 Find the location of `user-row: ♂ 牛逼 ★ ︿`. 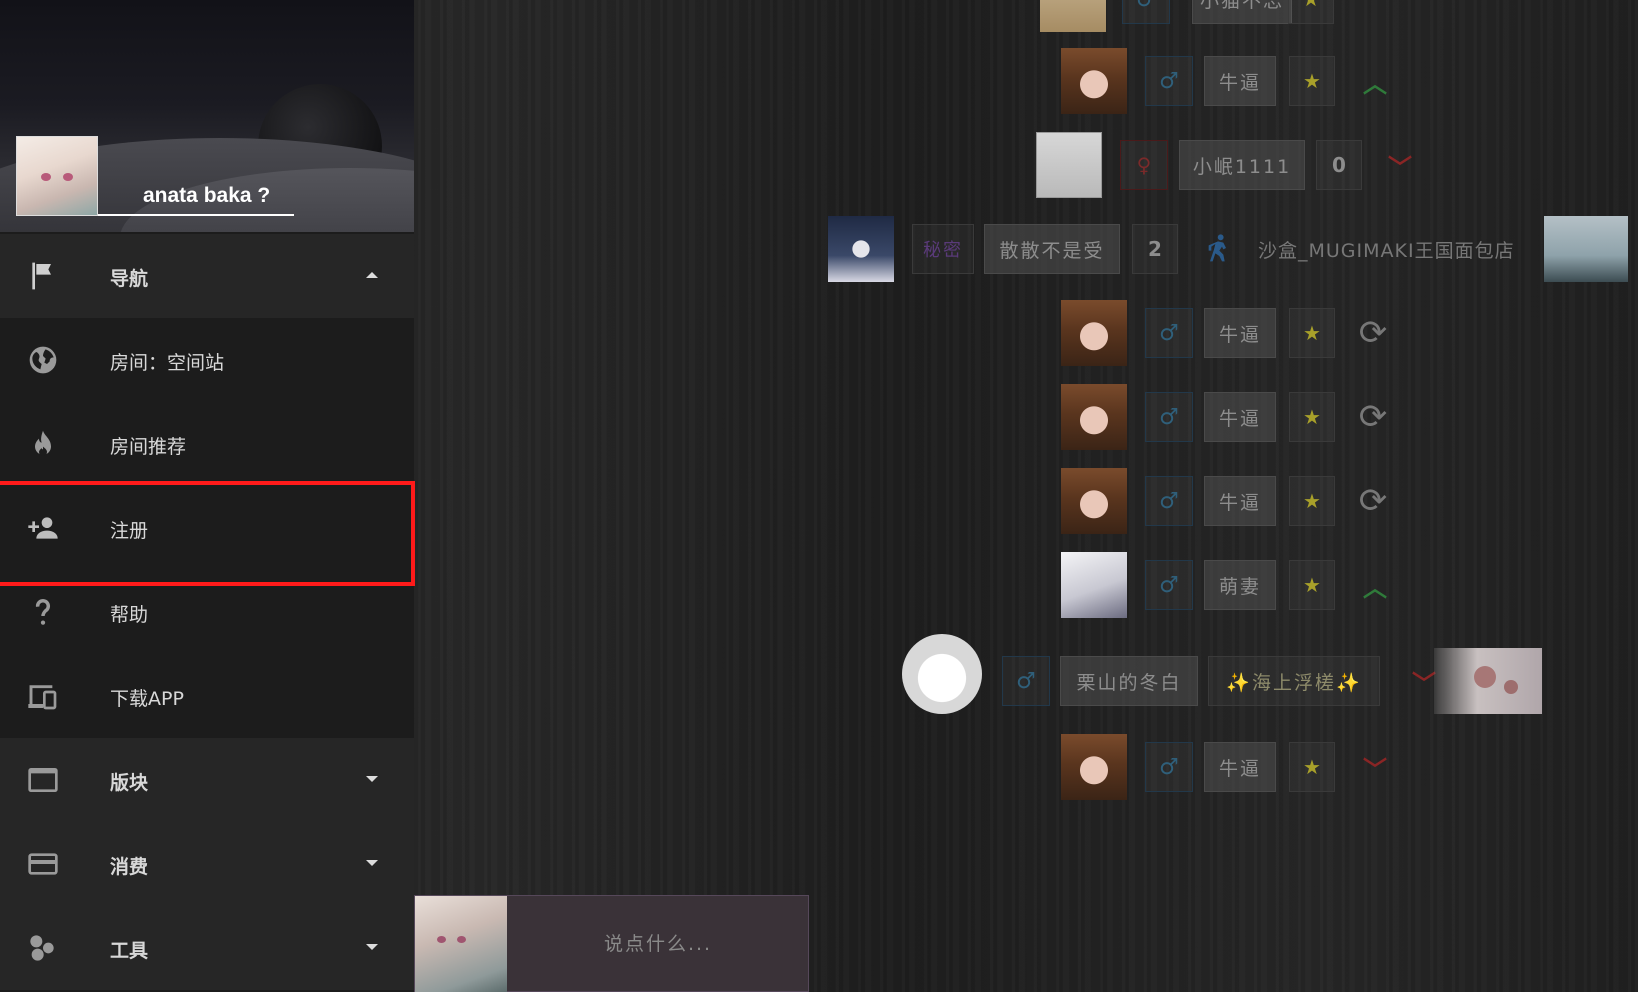

user-row: ♂ 牛逼 ★ ︿ is located at coordinates (1241, 81).